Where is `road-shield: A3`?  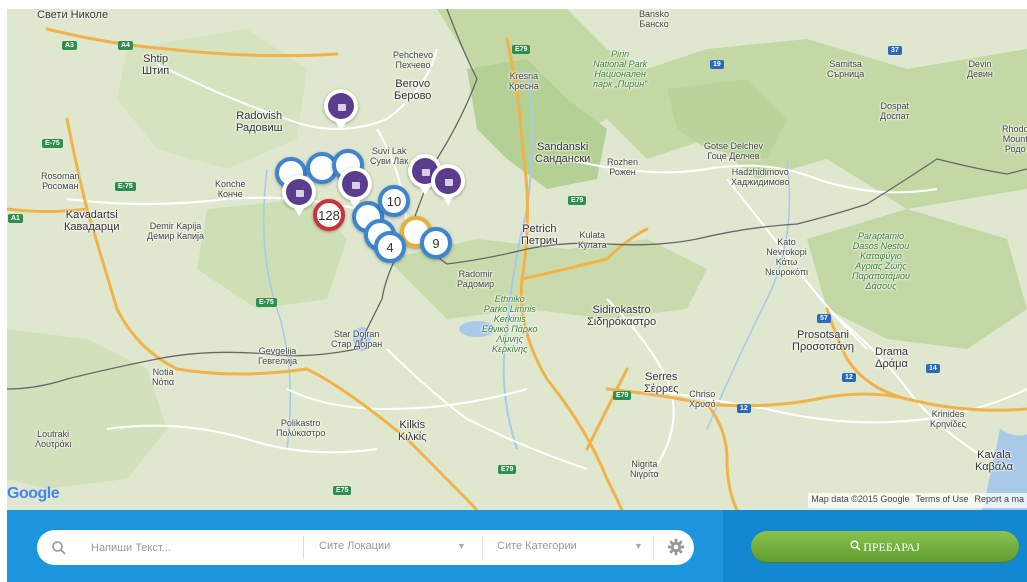 road-shield: A3 is located at coordinates (69, 45).